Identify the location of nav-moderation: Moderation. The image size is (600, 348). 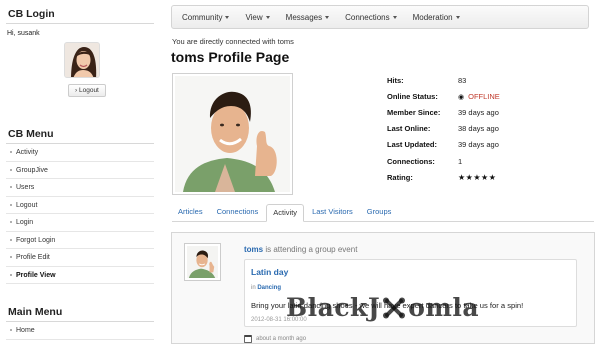
(436, 17).